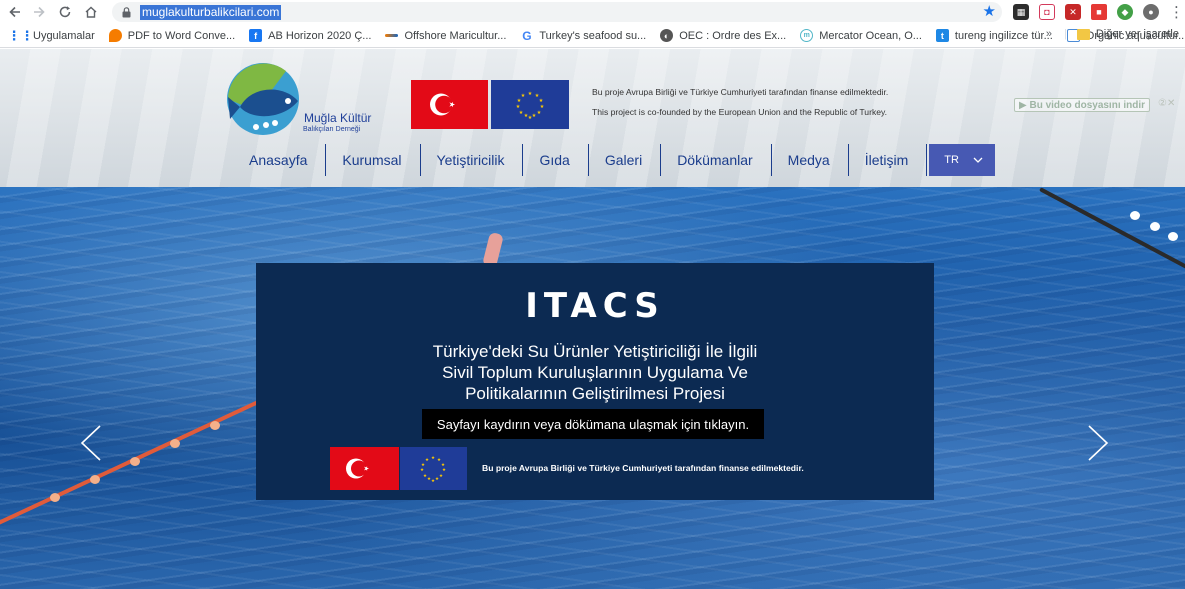 The image size is (1185, 589). What do you see at coordinates (373, 160) in the screenshot?
I see `nav-item-kurumsal: Kurumsal` at bounding box center [373, 160].